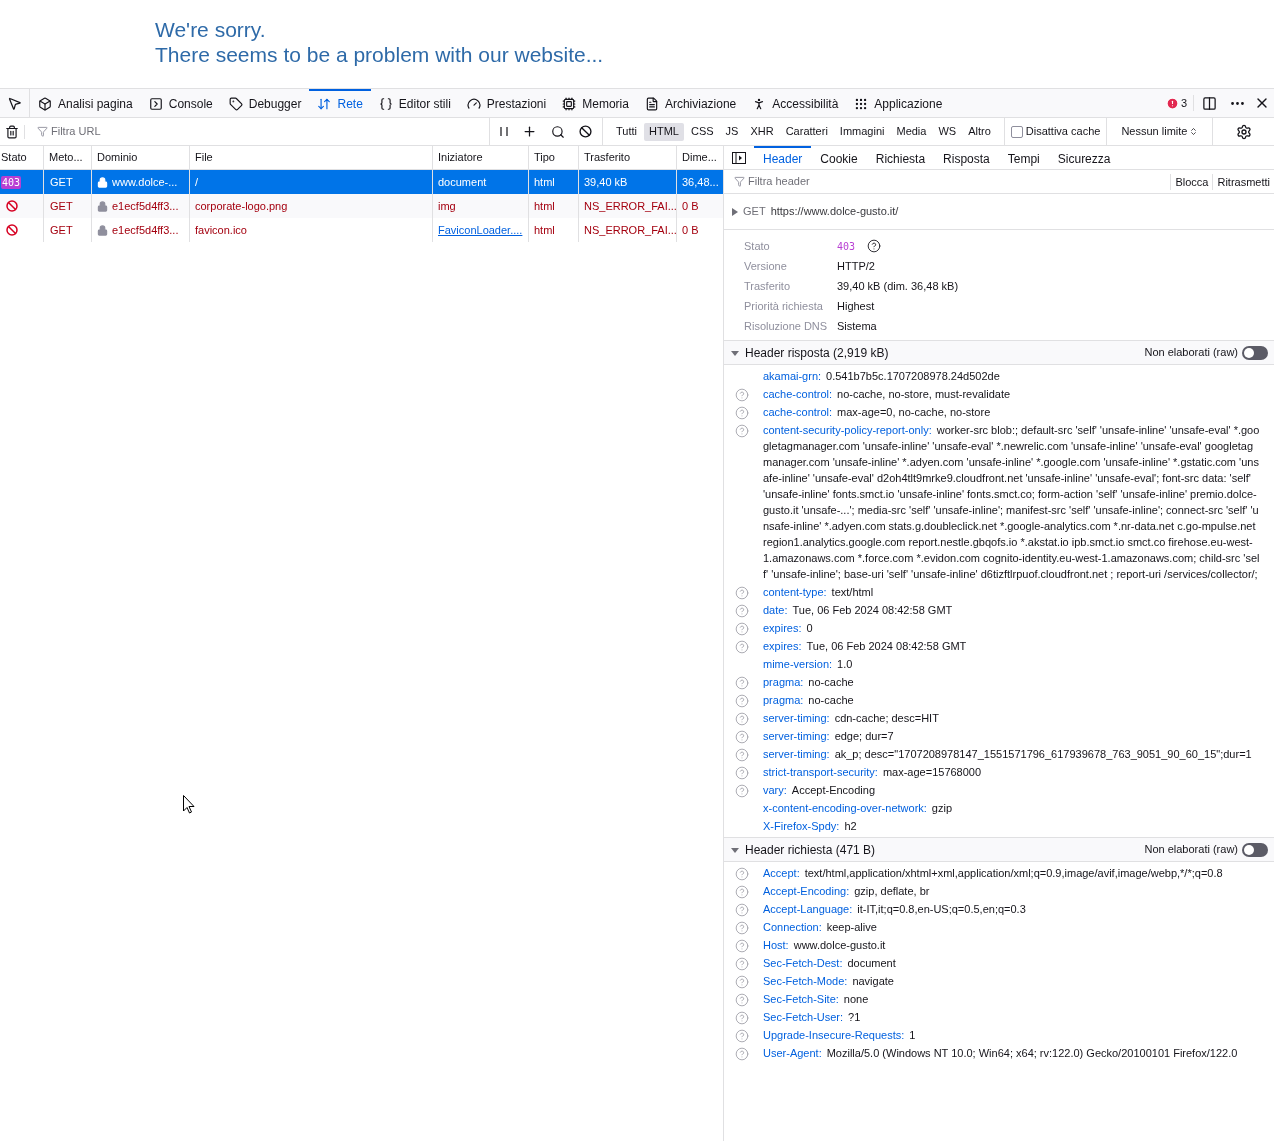  I want to click on devtools-tab: Analisi pagina, so click(85, 103).